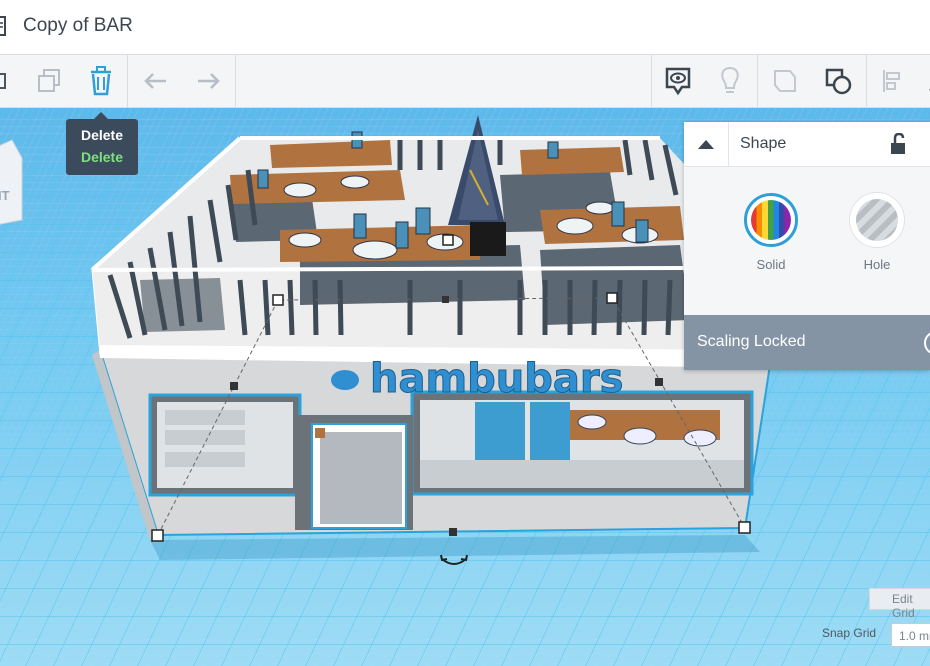 Image resolution: width=930 pixels, height=666 pixels. What do you see at coordinates (465, 27) in the screenshot?
I see `title-bar: Copy of BAR` at bounding box center [465, 27].